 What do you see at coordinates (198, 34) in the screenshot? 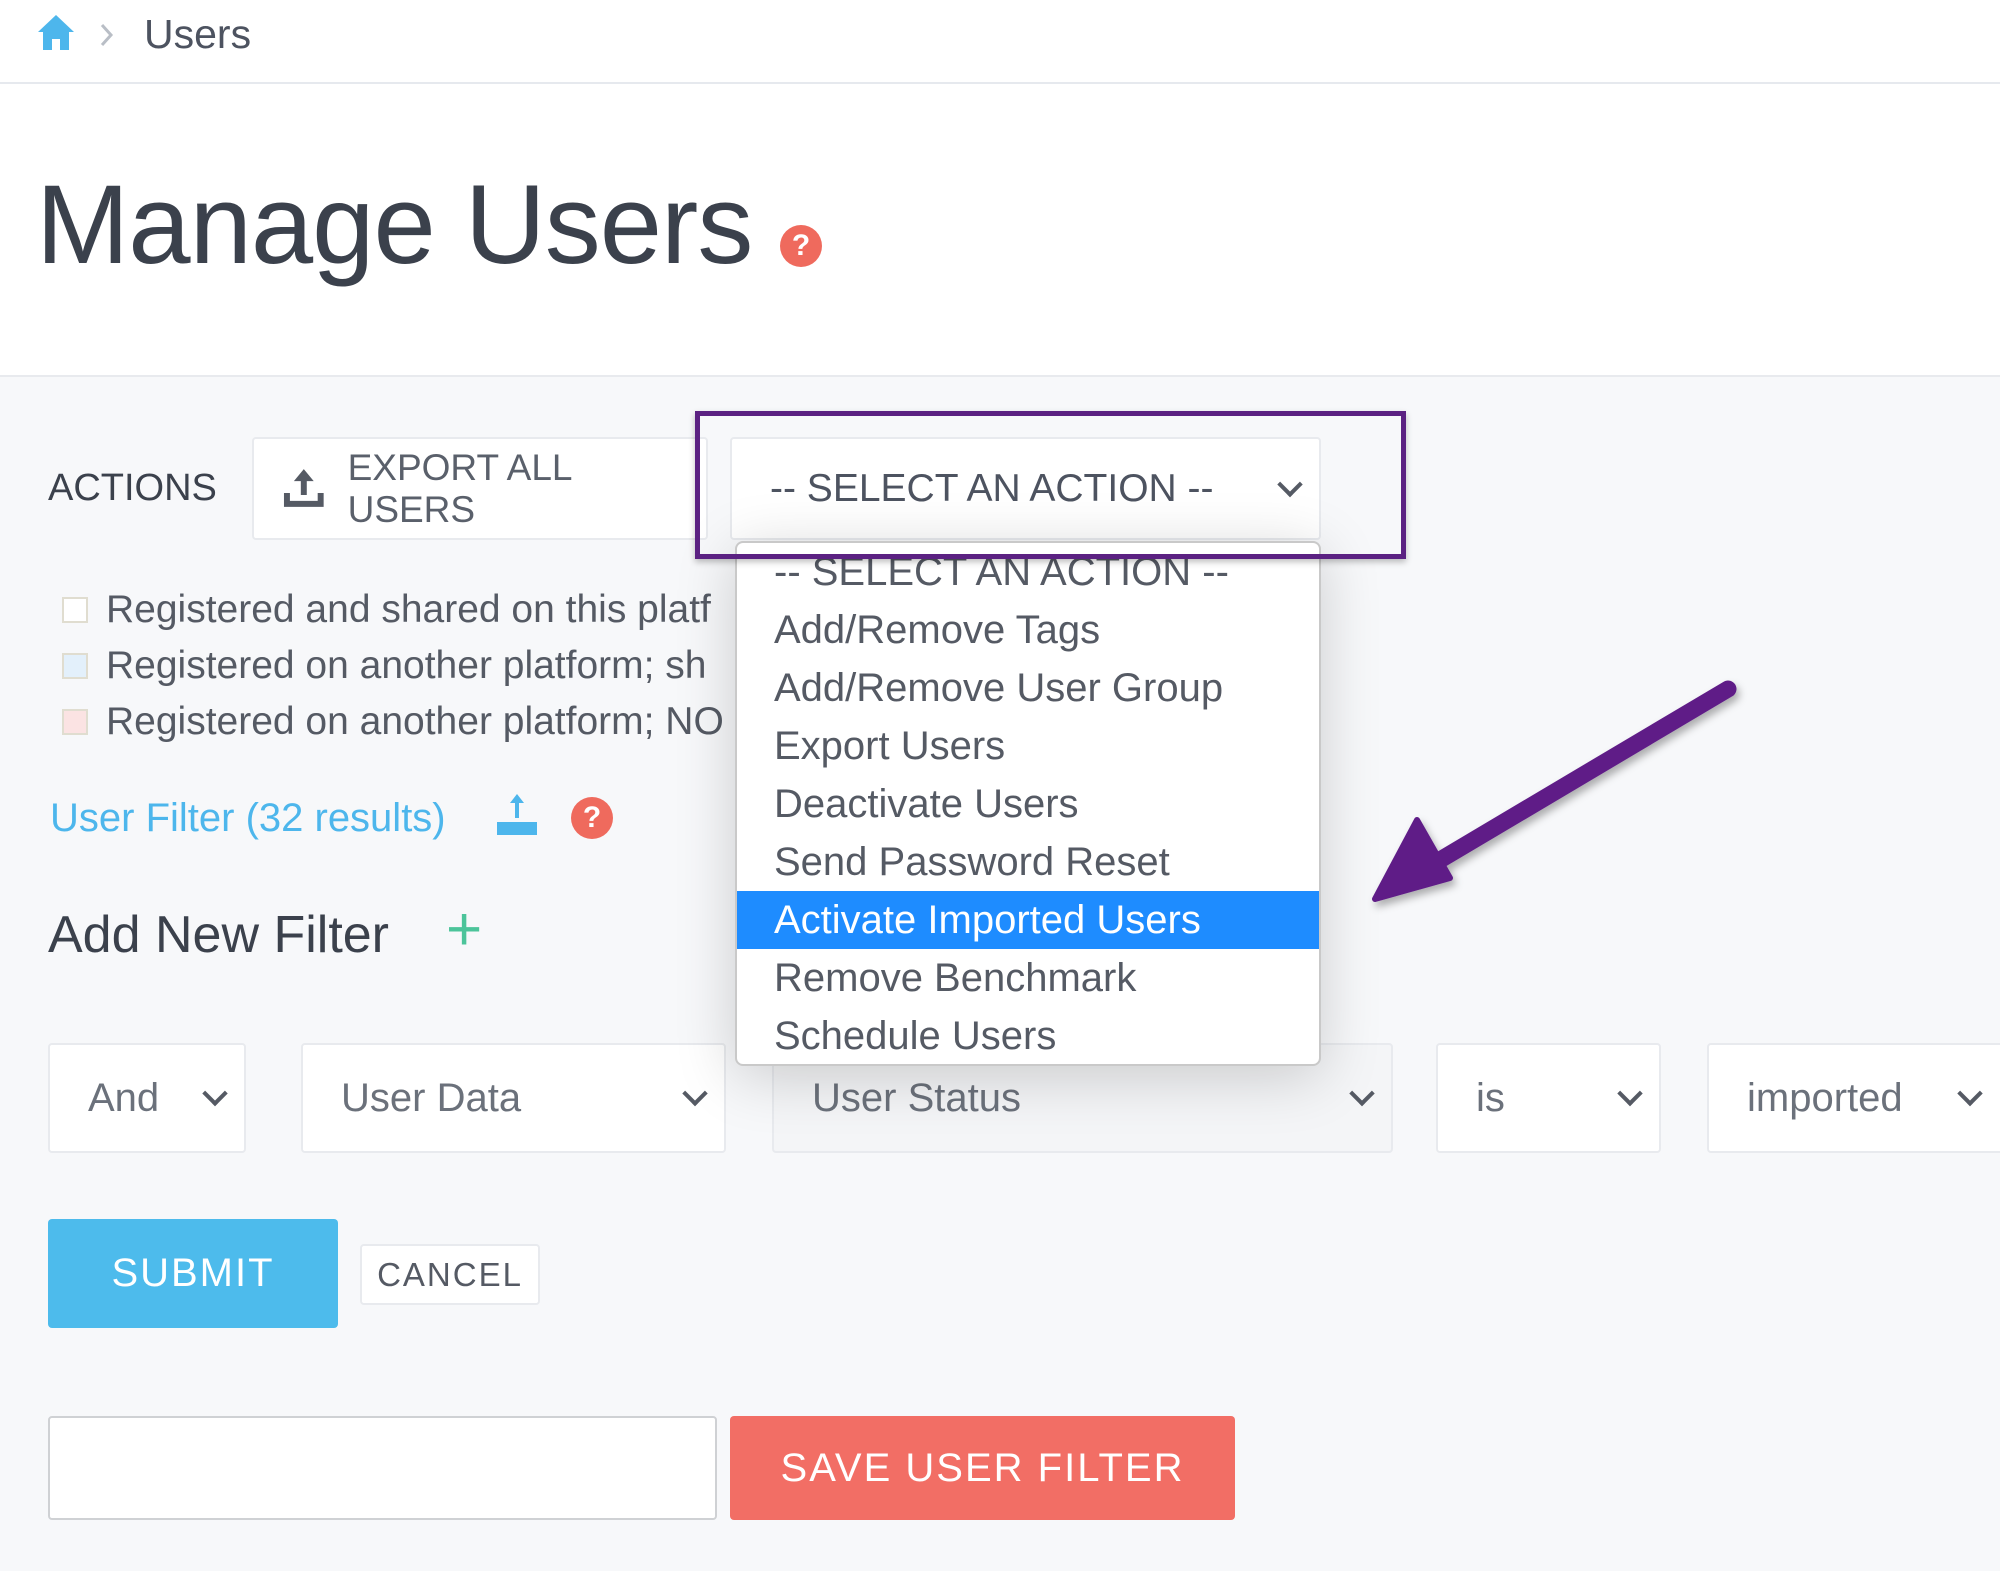
I see `breadcrumb-current: Users` at bounding box center [198, 34].